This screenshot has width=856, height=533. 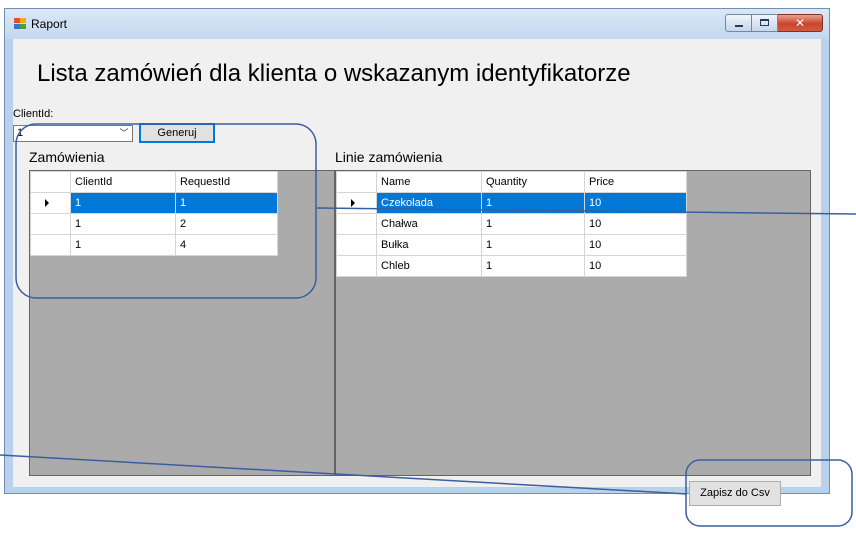 I want to click on lines-header-row: Name Quantity Price, so click(x=511, y=182).